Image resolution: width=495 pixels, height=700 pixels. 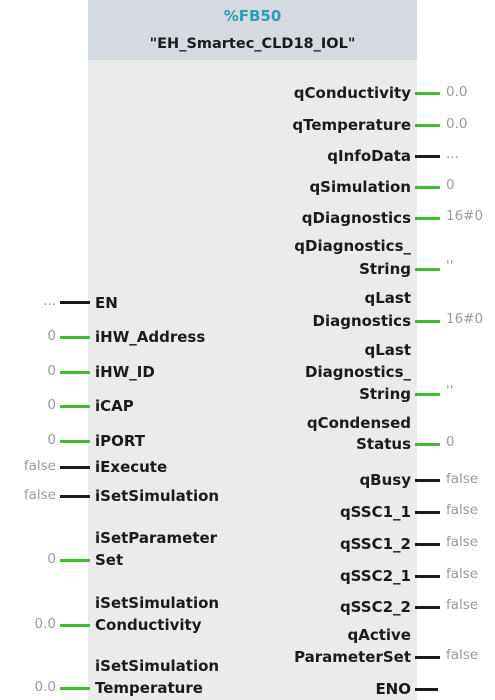 What do you see at coordinates (427, 156) in the screenshot?
I see `output-wire-qinfodata` at bounding box center [427, 156].